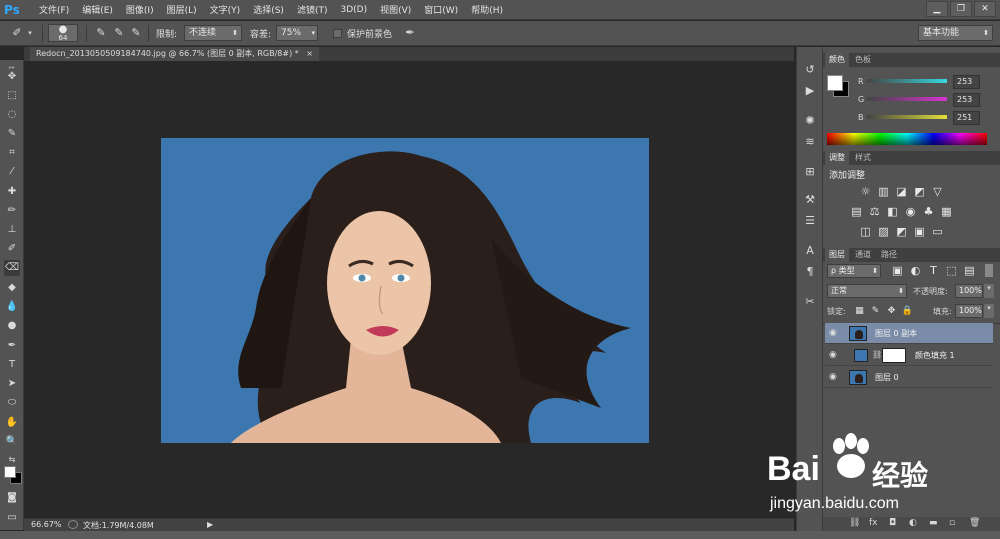  I want to click on ellipse-tool-icon: ⬭, so click(12, 403).